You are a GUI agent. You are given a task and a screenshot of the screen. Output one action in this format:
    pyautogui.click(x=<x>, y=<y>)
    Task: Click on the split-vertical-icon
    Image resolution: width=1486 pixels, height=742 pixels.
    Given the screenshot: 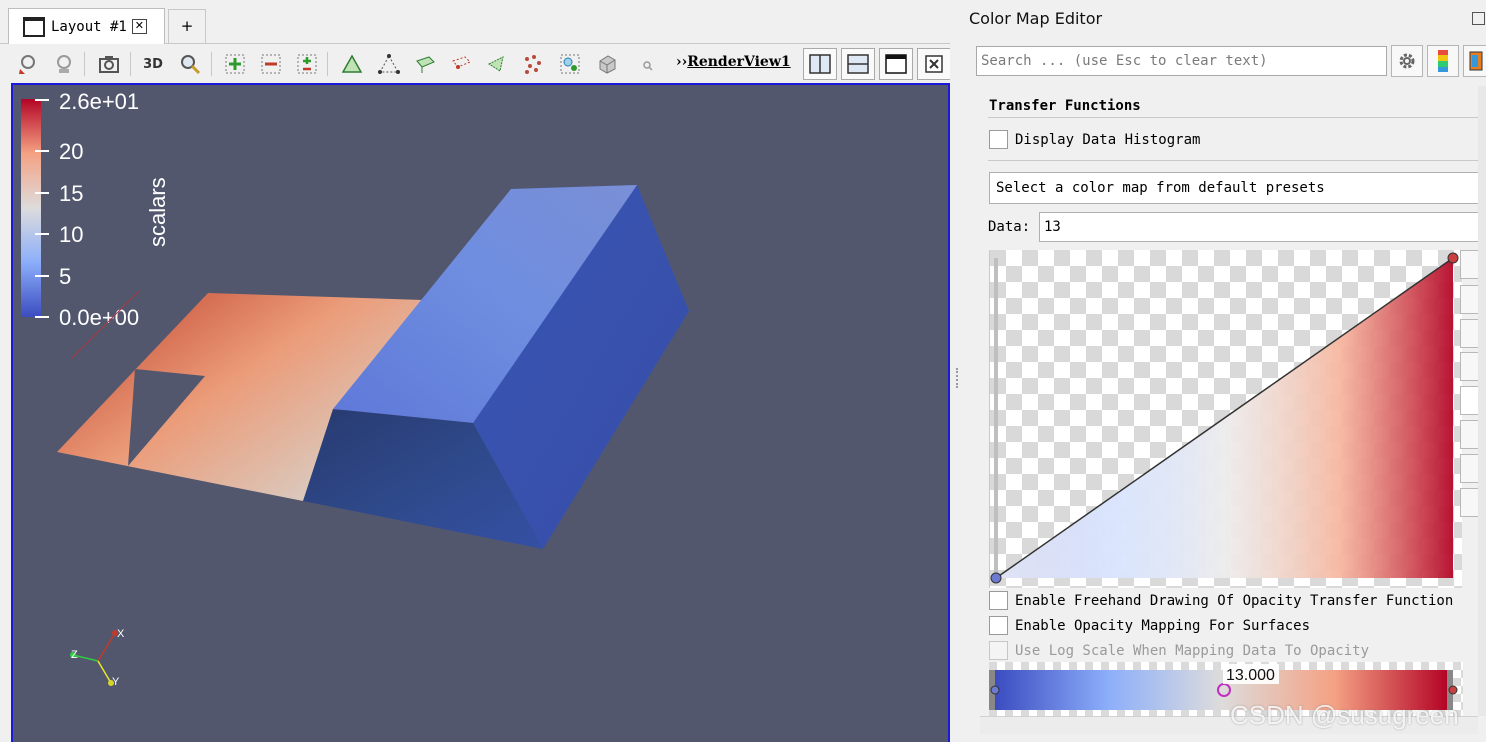 What is the action you would take?
    pyautogui.click(x=858, y=64)
    